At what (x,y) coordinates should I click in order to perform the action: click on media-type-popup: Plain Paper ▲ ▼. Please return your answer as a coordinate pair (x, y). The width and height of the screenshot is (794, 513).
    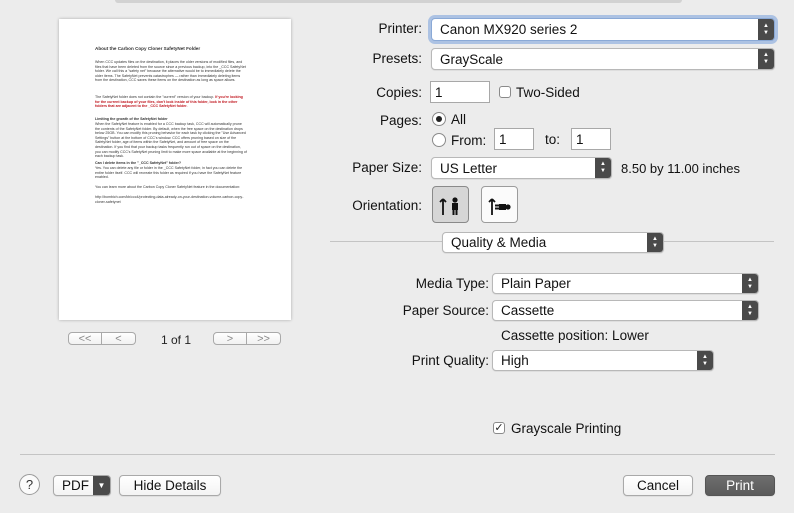
    Looking at the image, I should click on (625, 283).